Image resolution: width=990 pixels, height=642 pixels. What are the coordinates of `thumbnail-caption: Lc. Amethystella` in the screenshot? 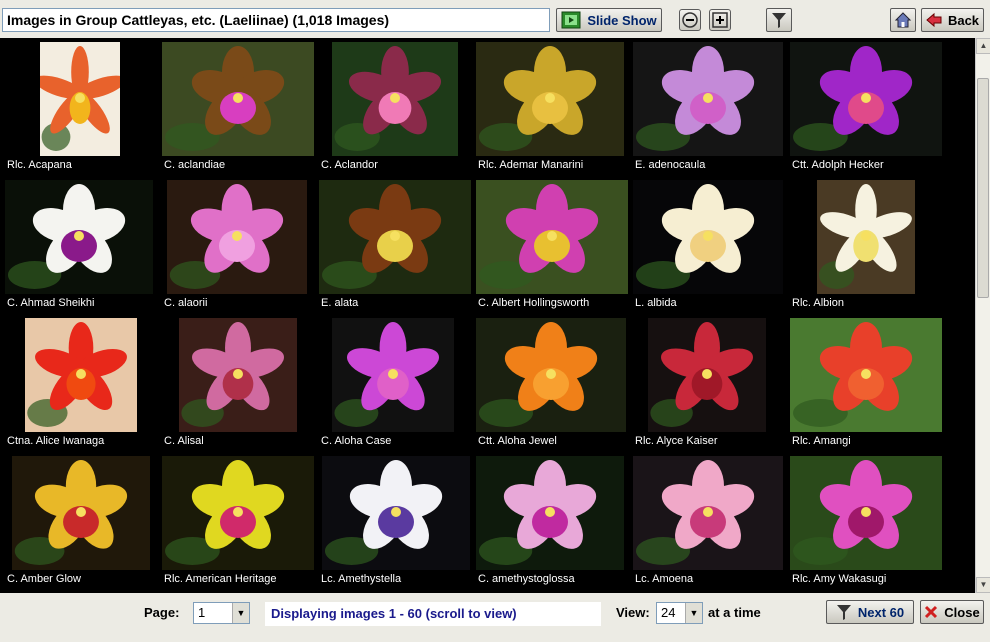 It's located at (361, 579).